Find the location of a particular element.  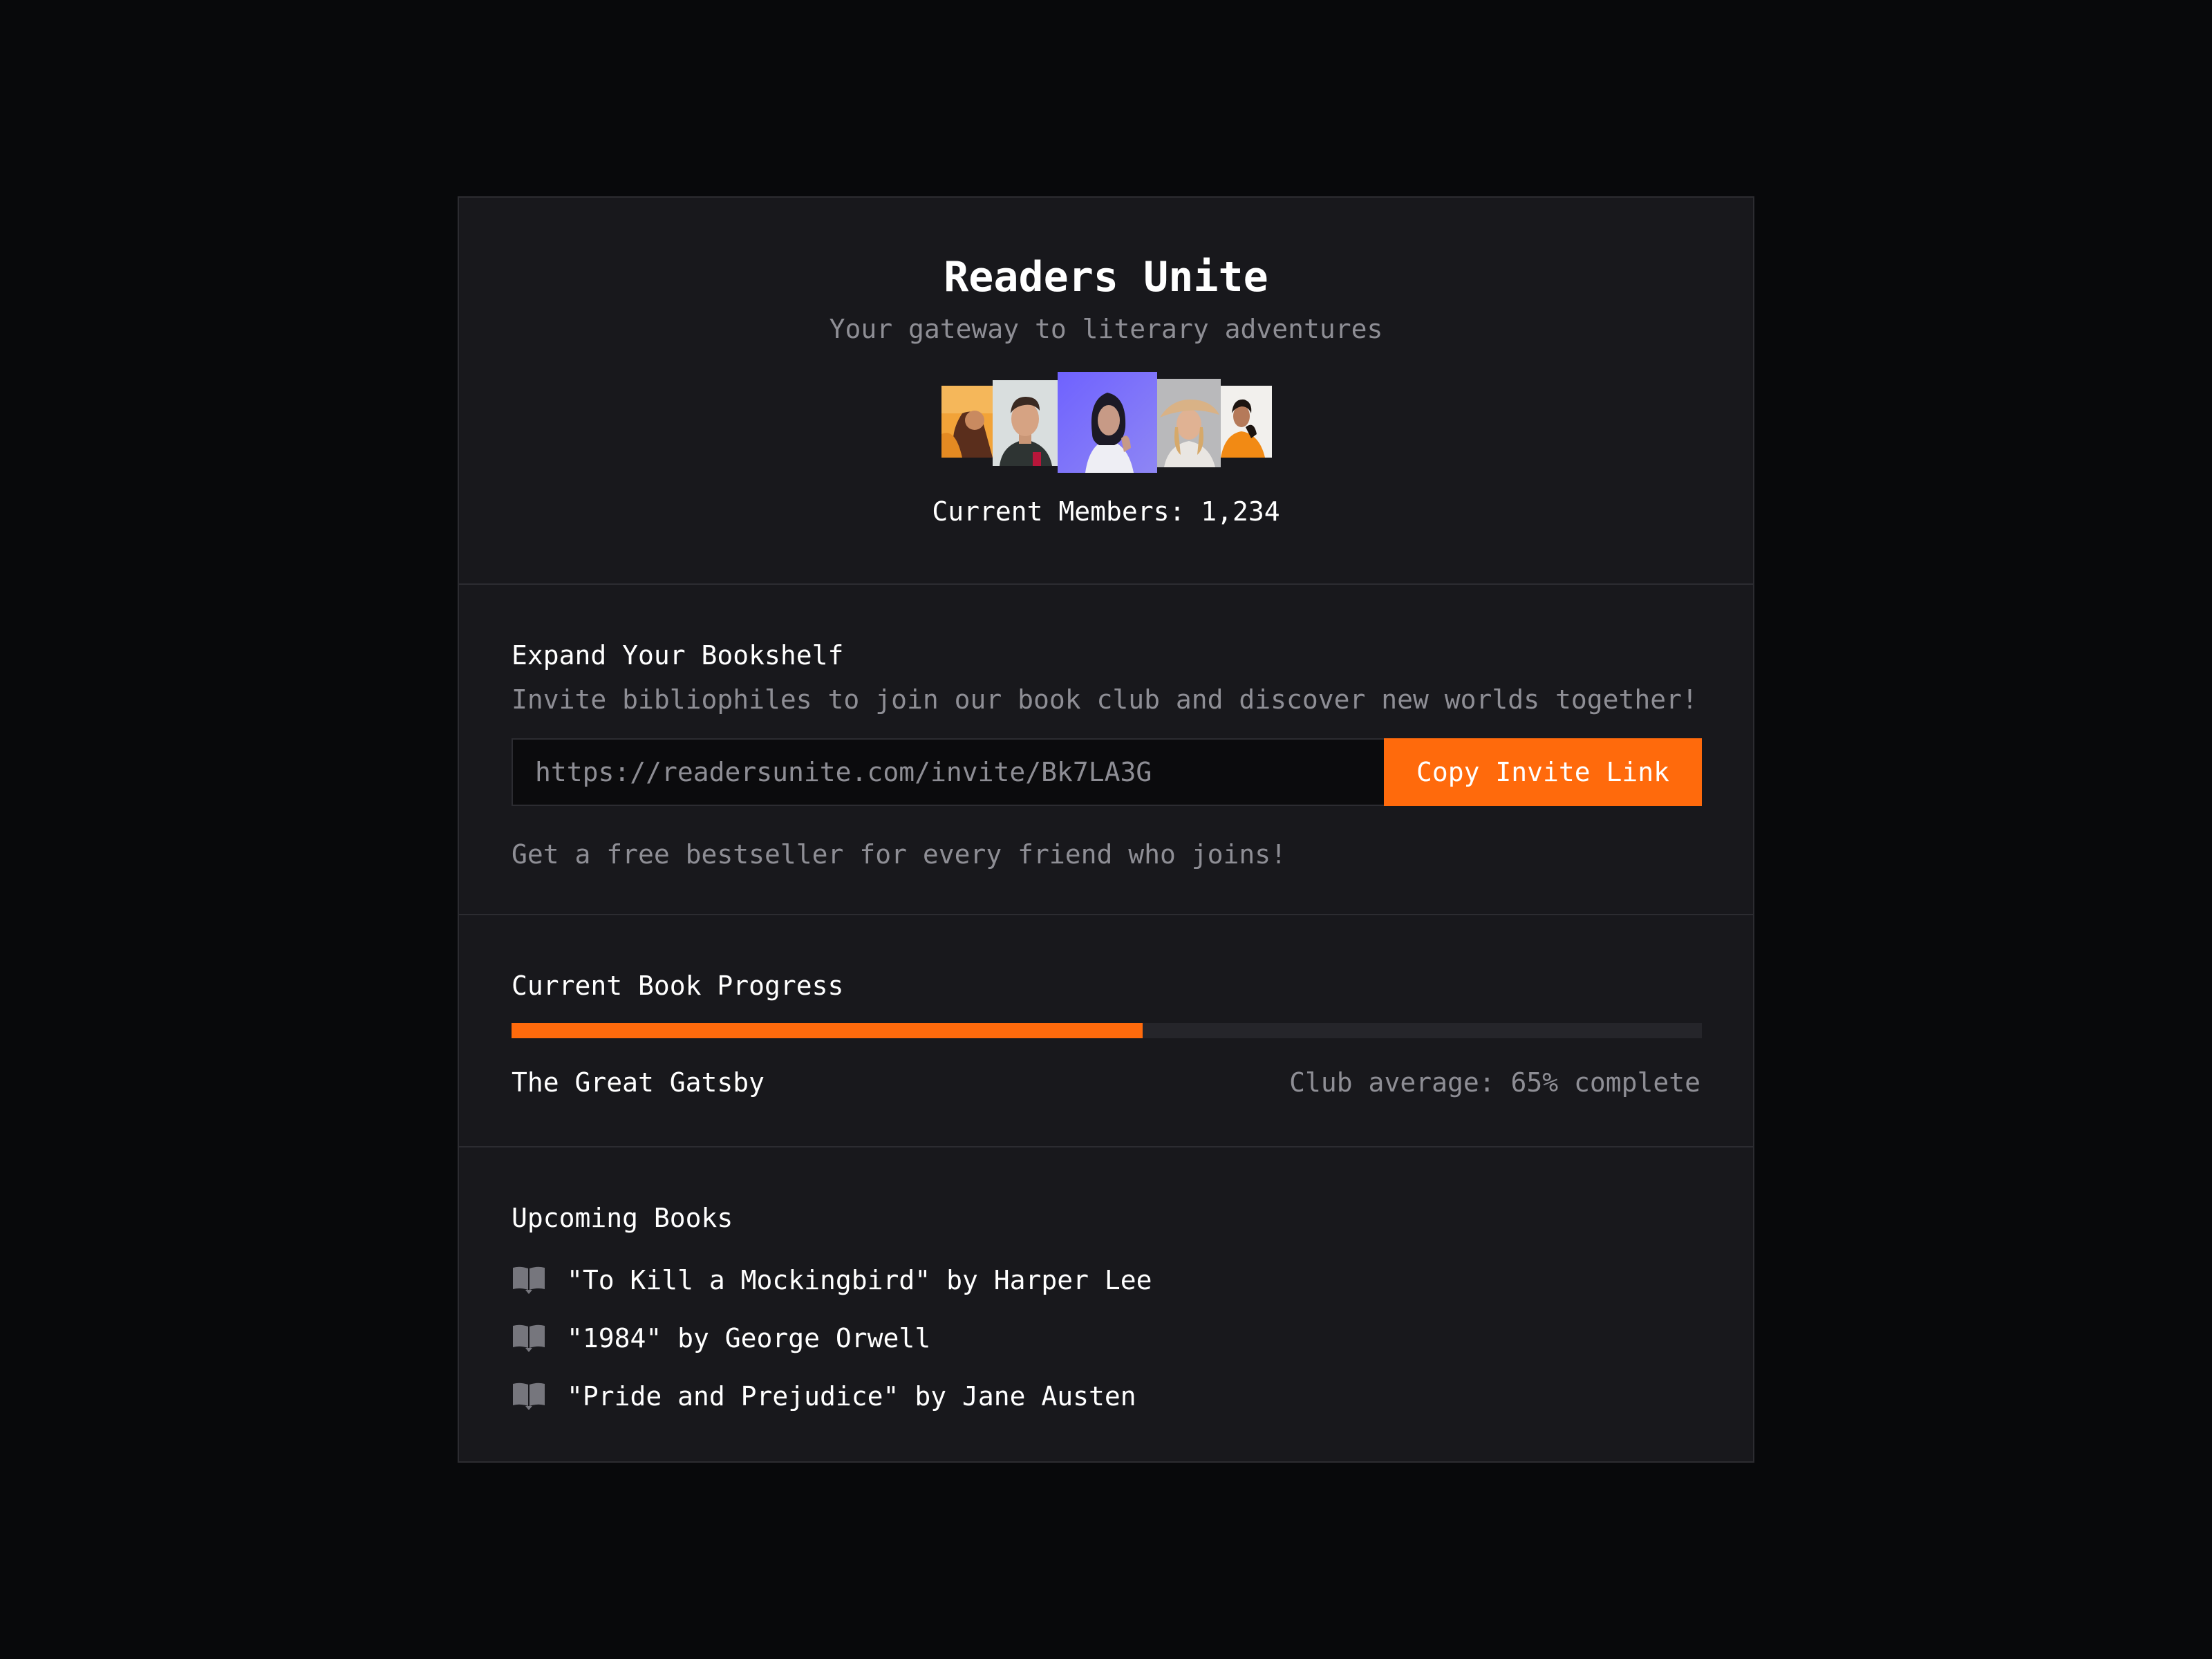

list-item: "To Kill a Mockingbird" by Harper Lee is located at coordinates (832, 1280).